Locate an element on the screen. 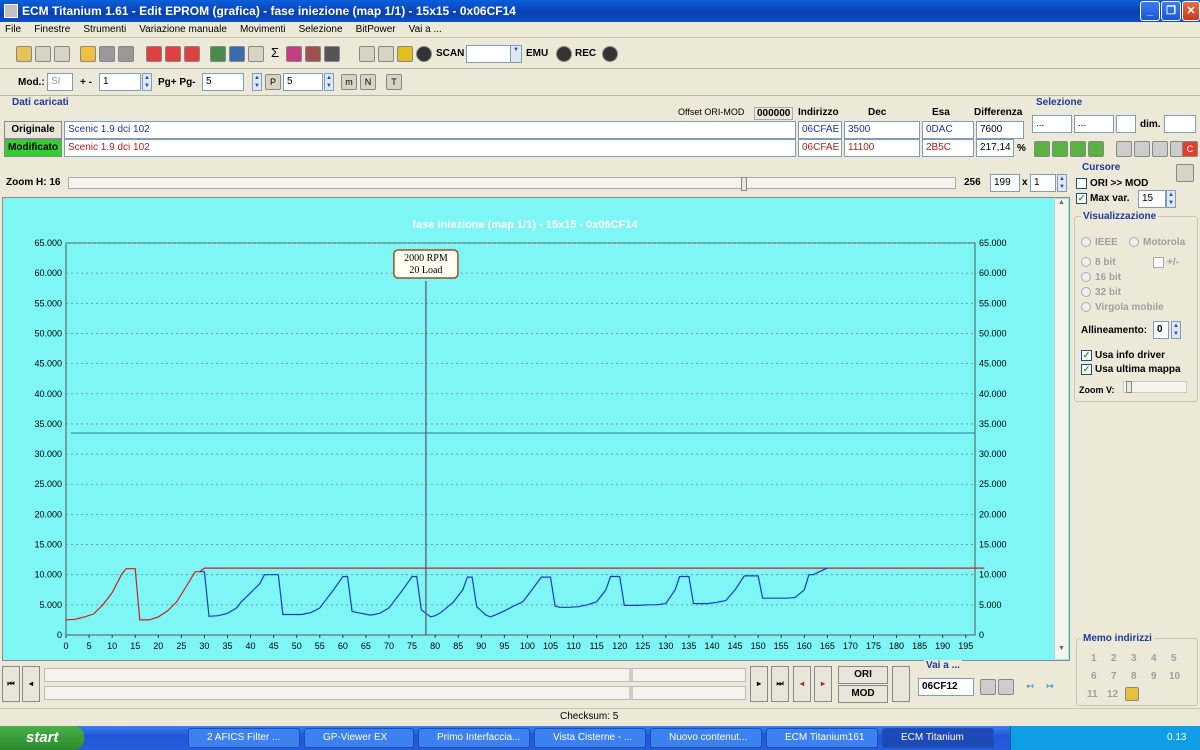 The height and width of the screenshot is (750, 1200). m-icon: m is located at coordinates (349, 82).